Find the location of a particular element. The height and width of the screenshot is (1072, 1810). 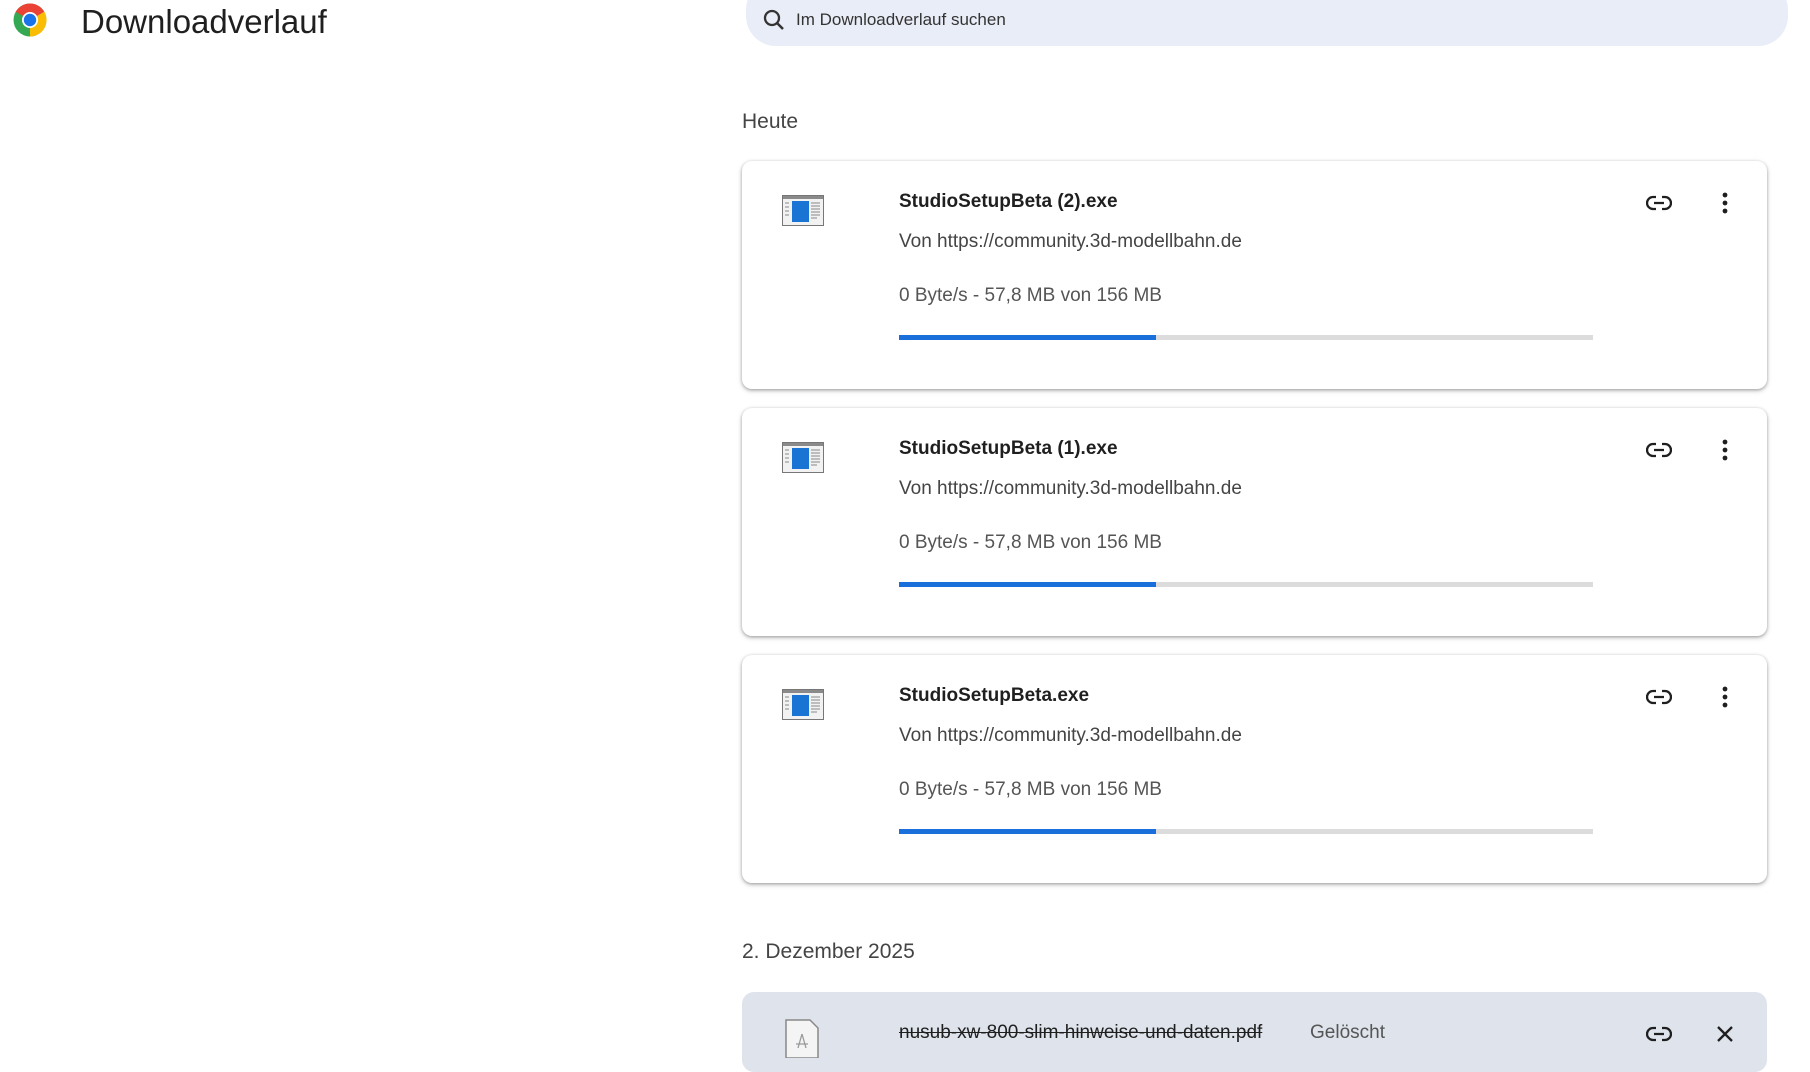

section-heading-today: Heute is located at coordinates (770, 121).